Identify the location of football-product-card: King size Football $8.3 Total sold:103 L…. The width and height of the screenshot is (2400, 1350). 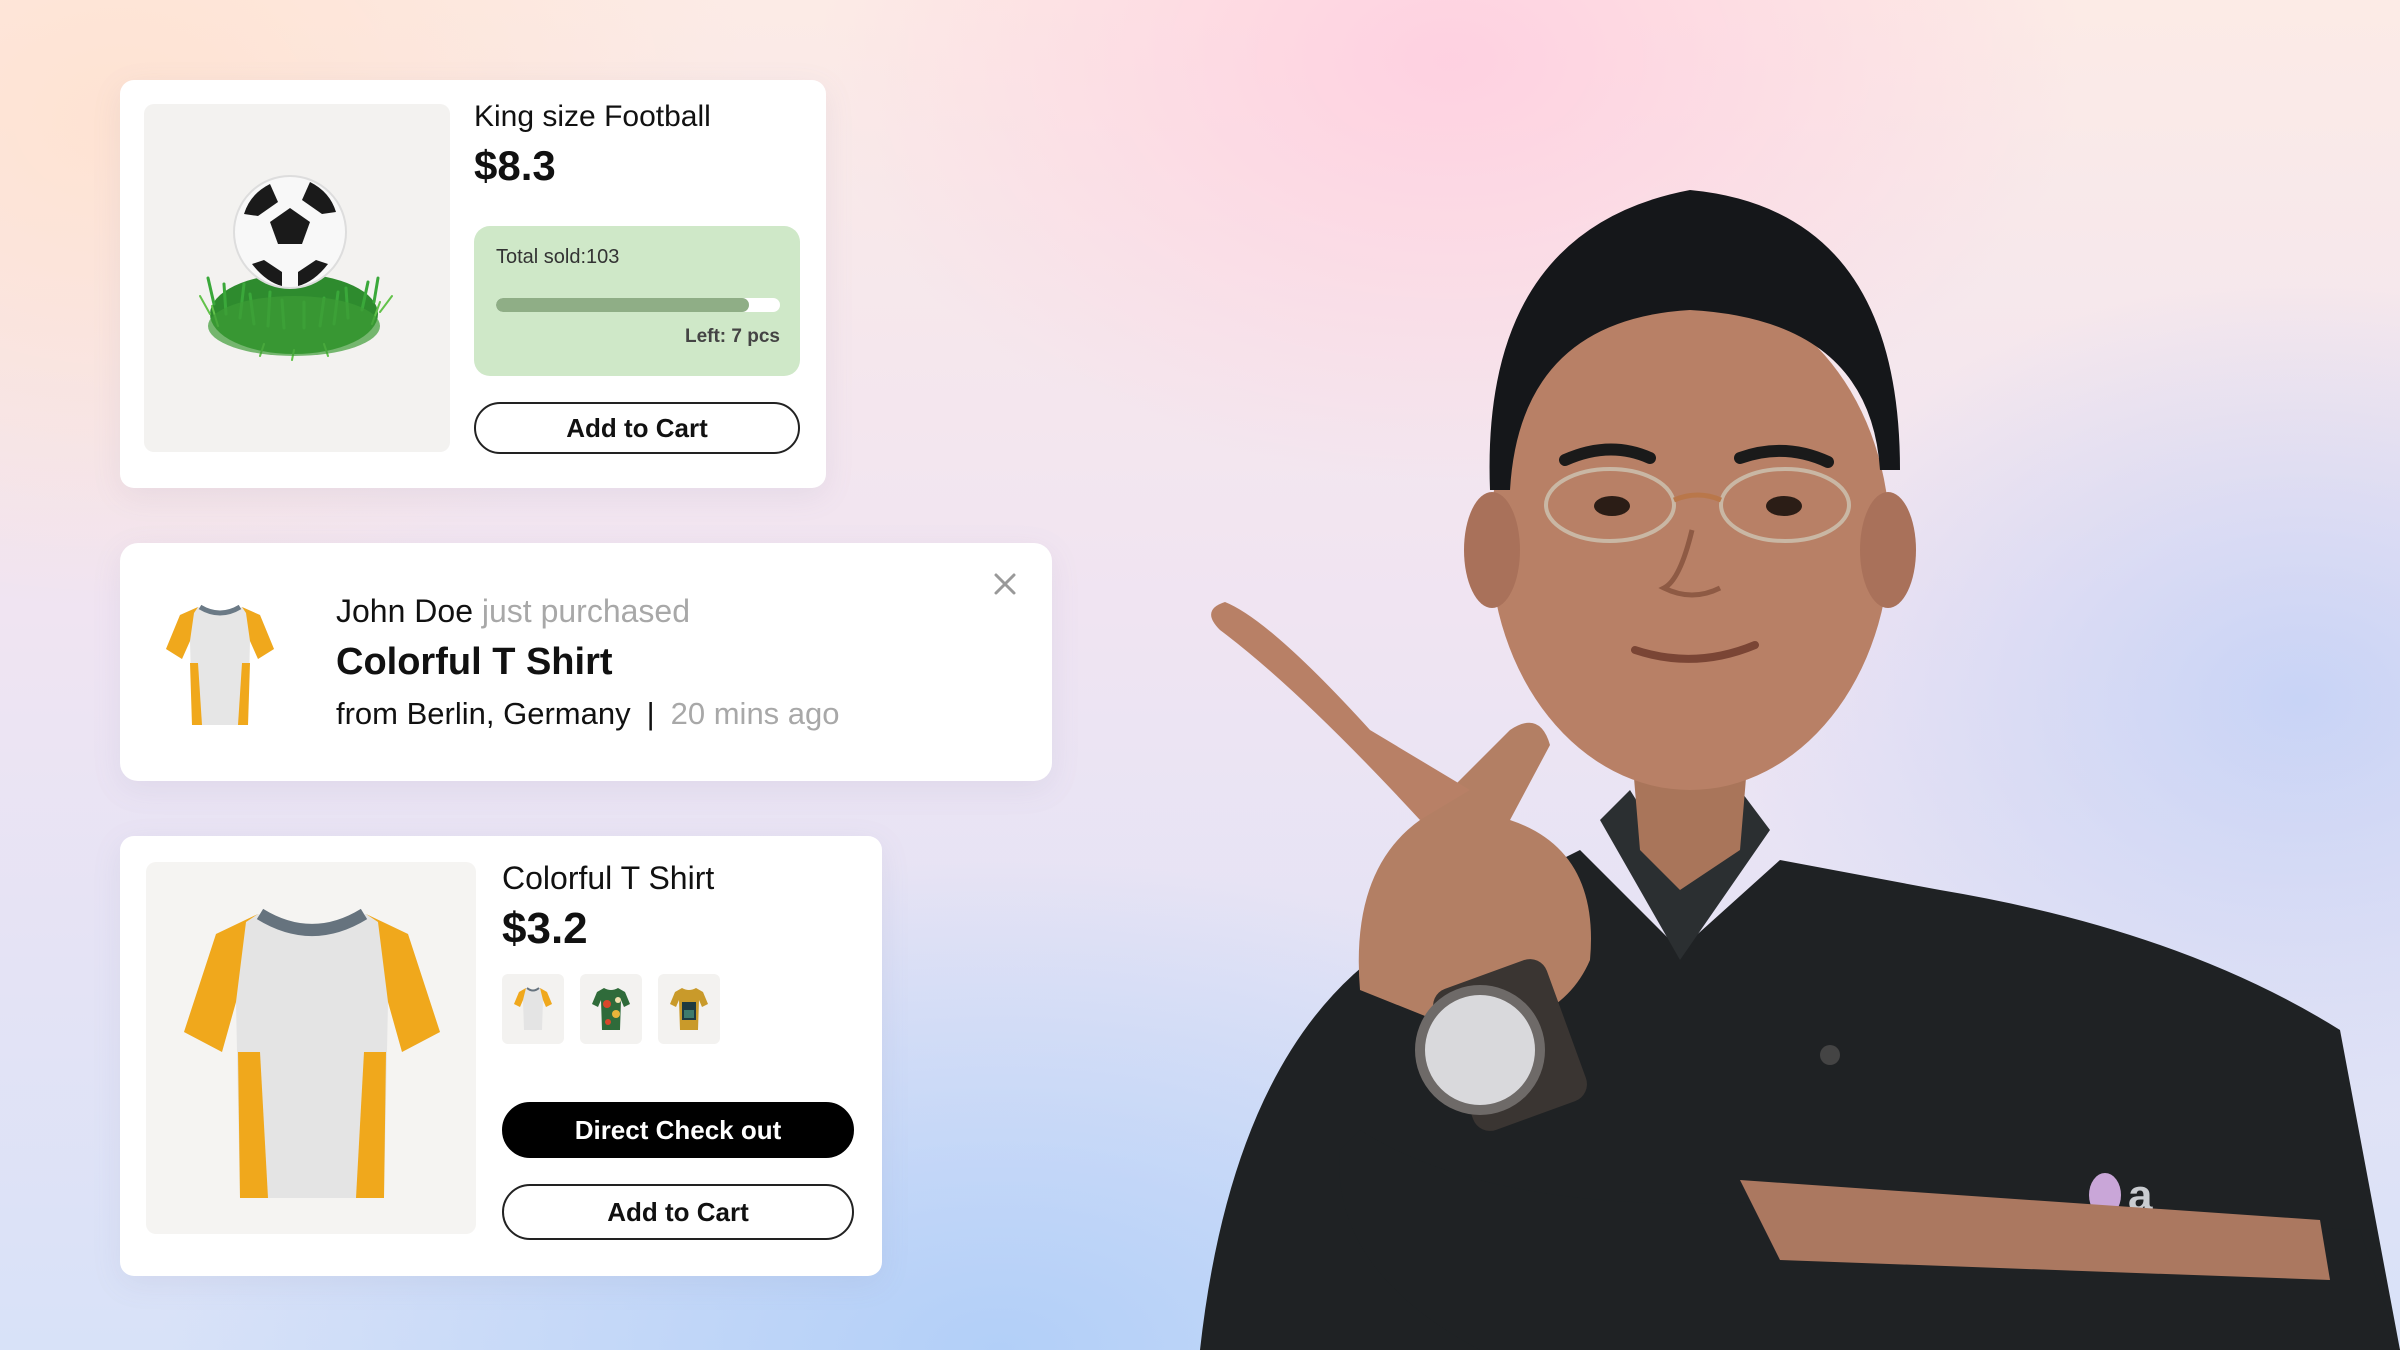
(473, 284).